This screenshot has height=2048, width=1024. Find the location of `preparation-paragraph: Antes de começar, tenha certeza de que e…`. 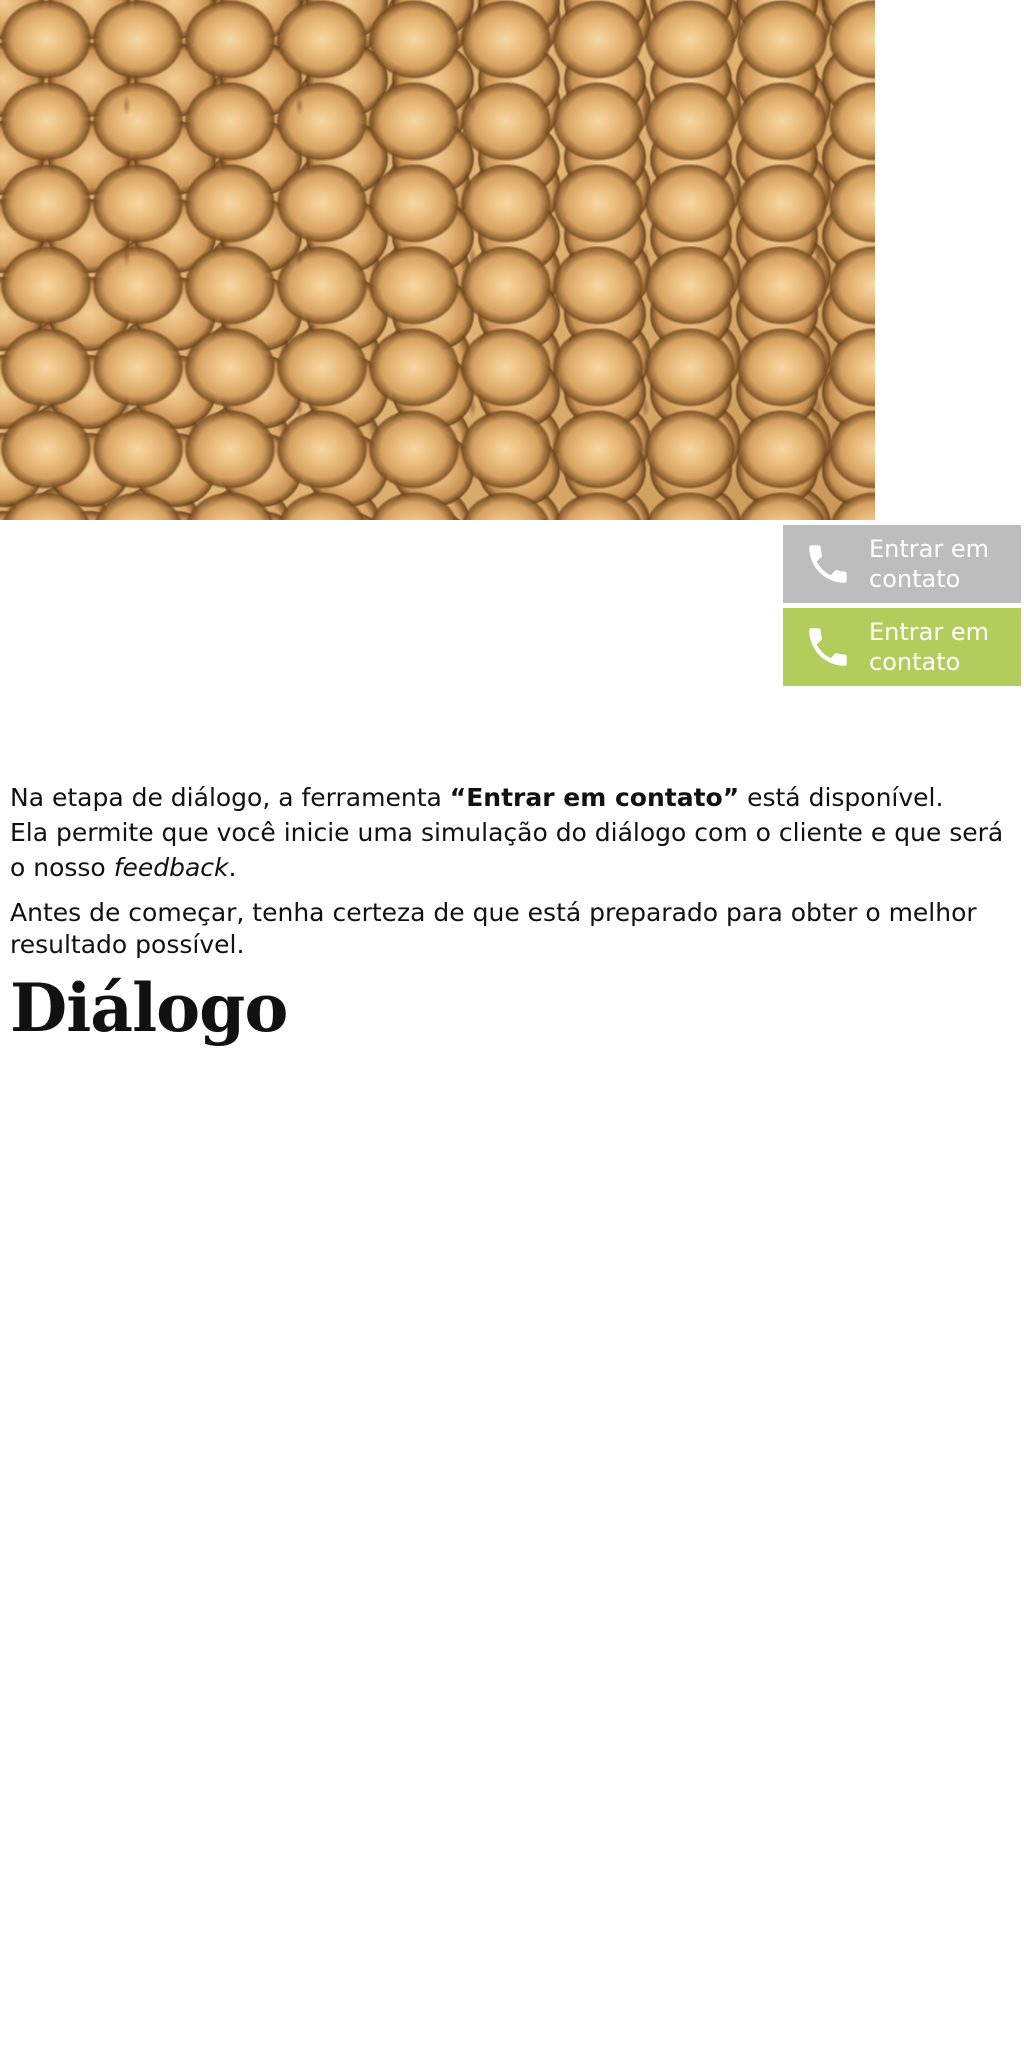

preparation-paragraph: Antes de começar, tenha certeza de que e… is located at coordinates (493, 928).